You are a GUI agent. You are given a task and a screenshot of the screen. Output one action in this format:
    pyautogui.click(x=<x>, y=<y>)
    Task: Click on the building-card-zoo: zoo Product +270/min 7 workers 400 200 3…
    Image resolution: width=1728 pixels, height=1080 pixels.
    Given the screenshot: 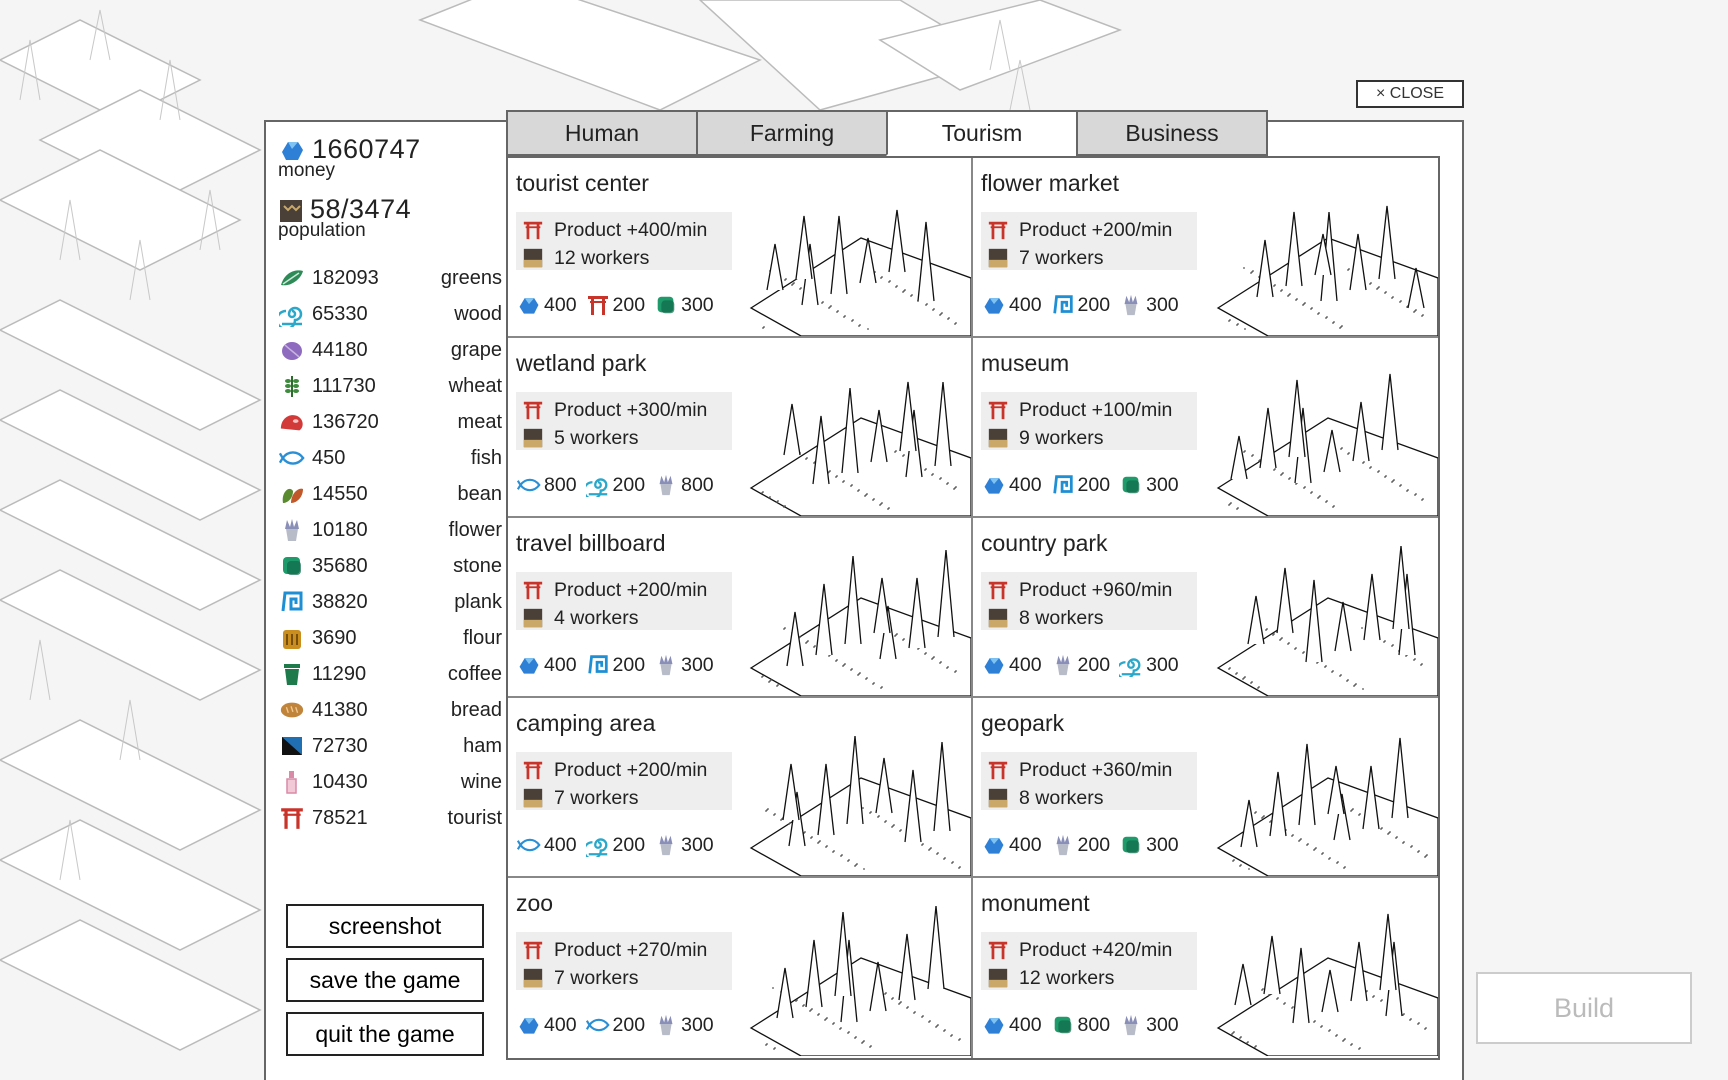 What is the action you would take?
    pyautogui.click(x=740, y=968)
    